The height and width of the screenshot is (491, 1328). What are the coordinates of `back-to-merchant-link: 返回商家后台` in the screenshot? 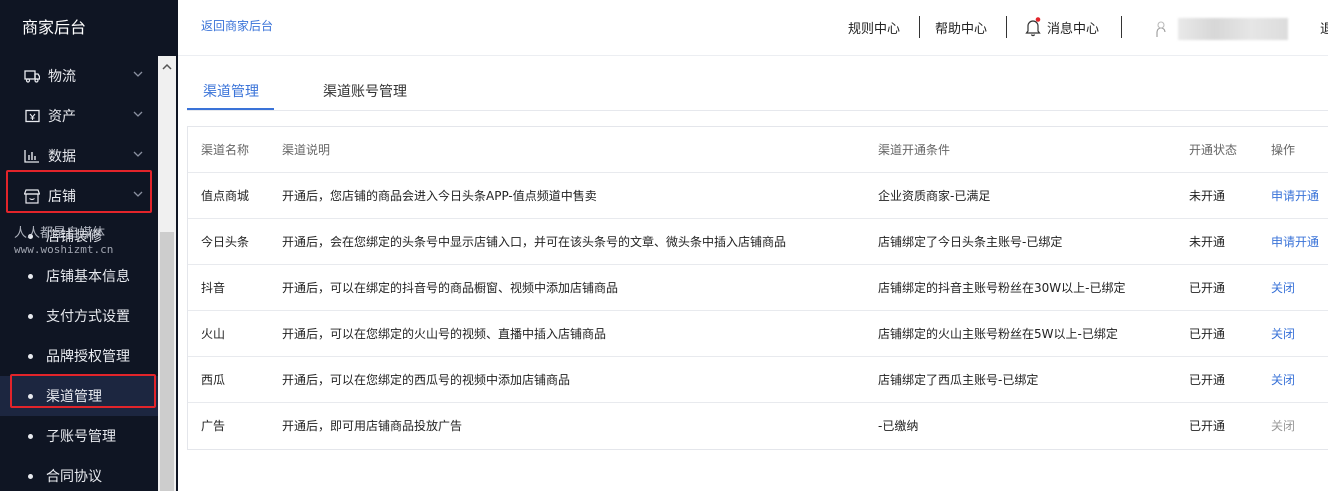 It's located at (237, 25).